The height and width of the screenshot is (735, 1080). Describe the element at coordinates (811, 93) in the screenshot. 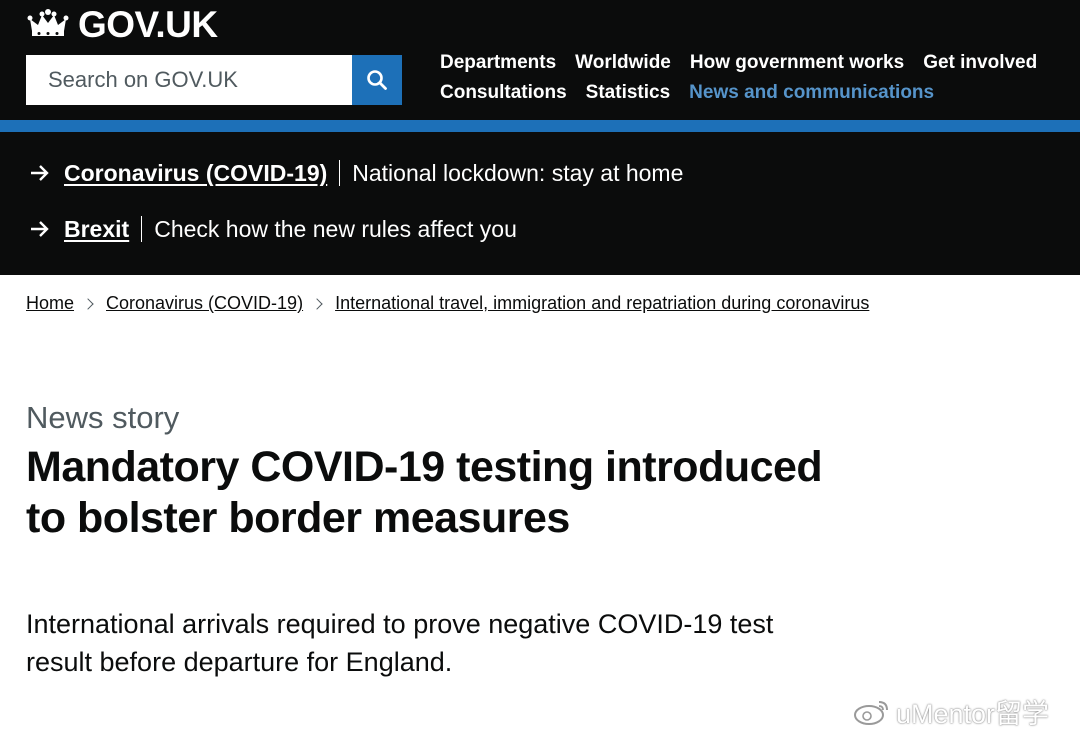

I see `nav-link-news-and-communications: News and communications` at that location.